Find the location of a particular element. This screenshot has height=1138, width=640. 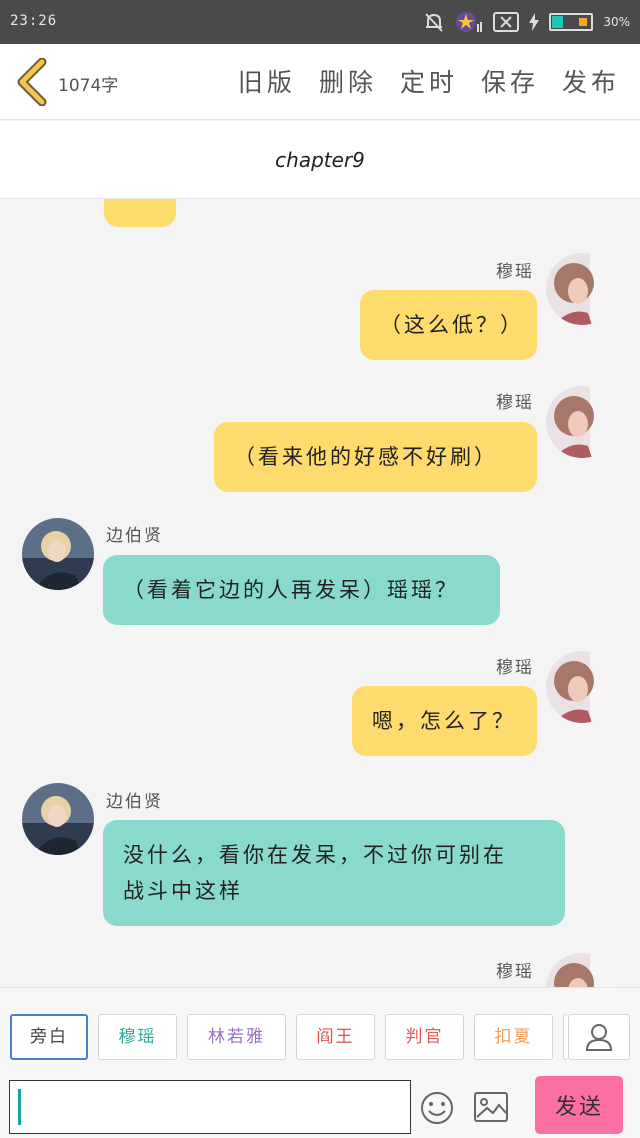

add-character-button is located at coordinates (599, 1037).